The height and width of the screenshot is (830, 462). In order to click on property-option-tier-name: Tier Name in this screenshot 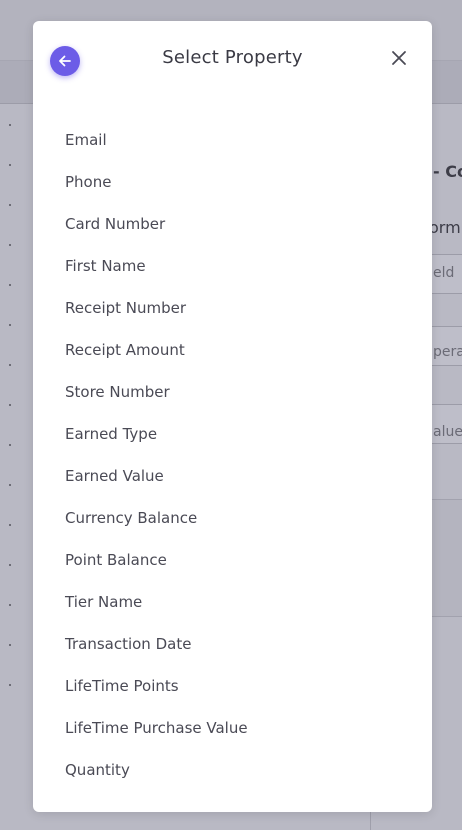, I will do `click(238, 602)`.